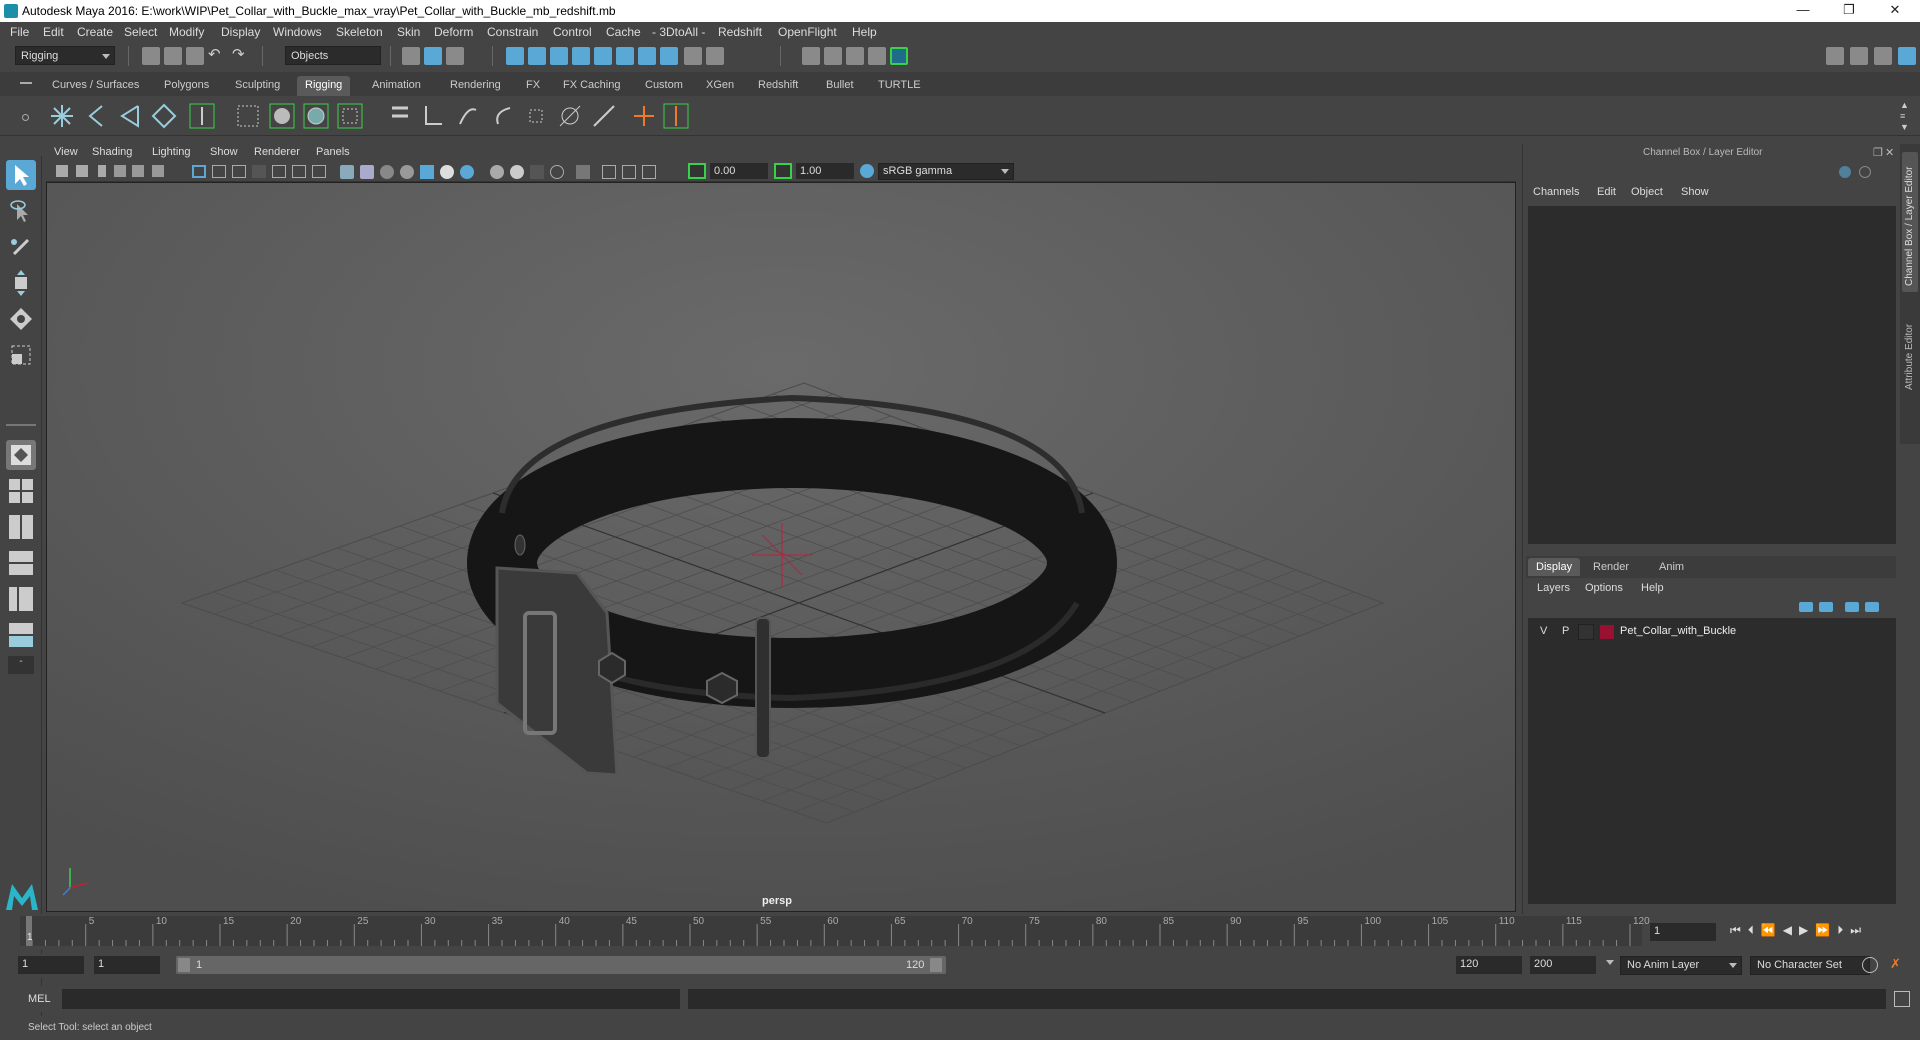 The height and width of the screenshot is (1040, 1920). What do you see at coordinates (408, 32) in the screenshot?
I see `menu-skin: Skin` at bounding box center [408, 32].